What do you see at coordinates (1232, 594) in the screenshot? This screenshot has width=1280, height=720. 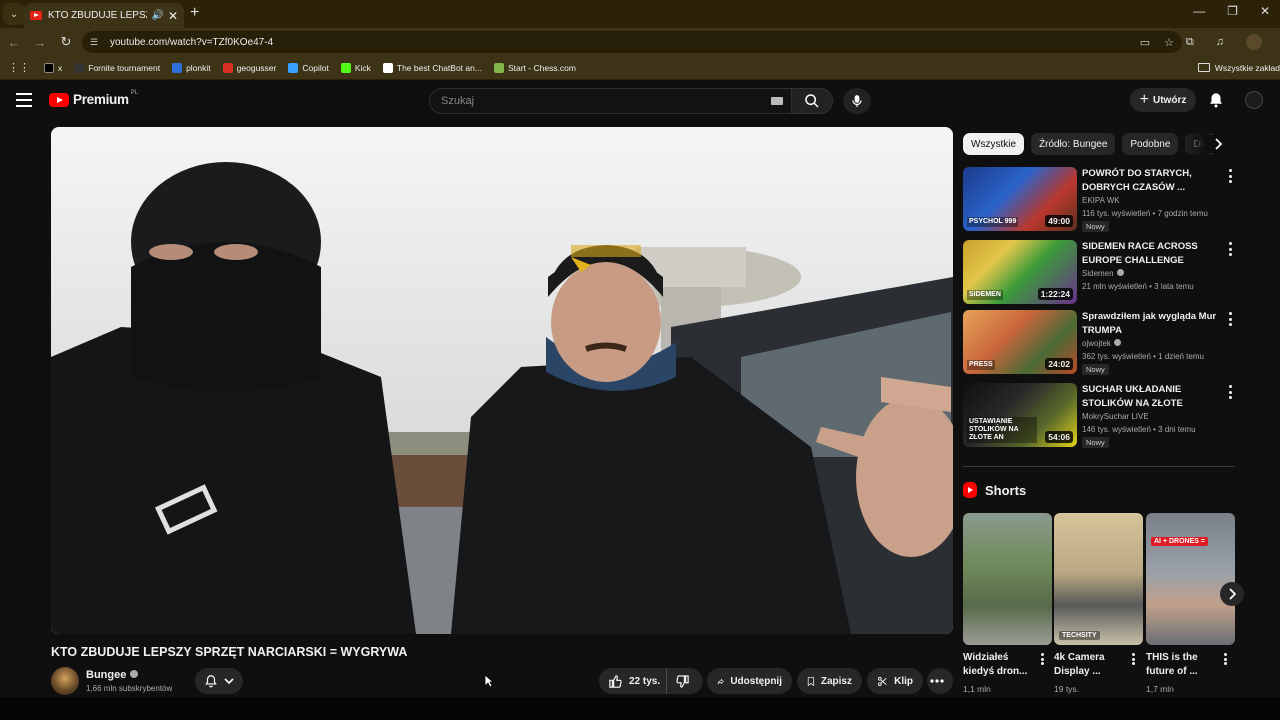 I see `shorts-next-button` at bounding box center [1232, 594].